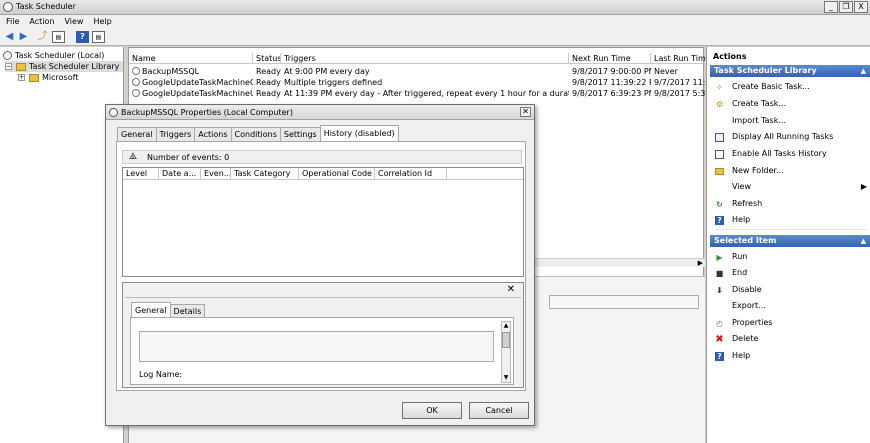 The height and width of the screenshot is (443, 870). Describe the element at coordinates (255, 134) in the screenshot. I see `tab-conditions: Conditions` at that location.